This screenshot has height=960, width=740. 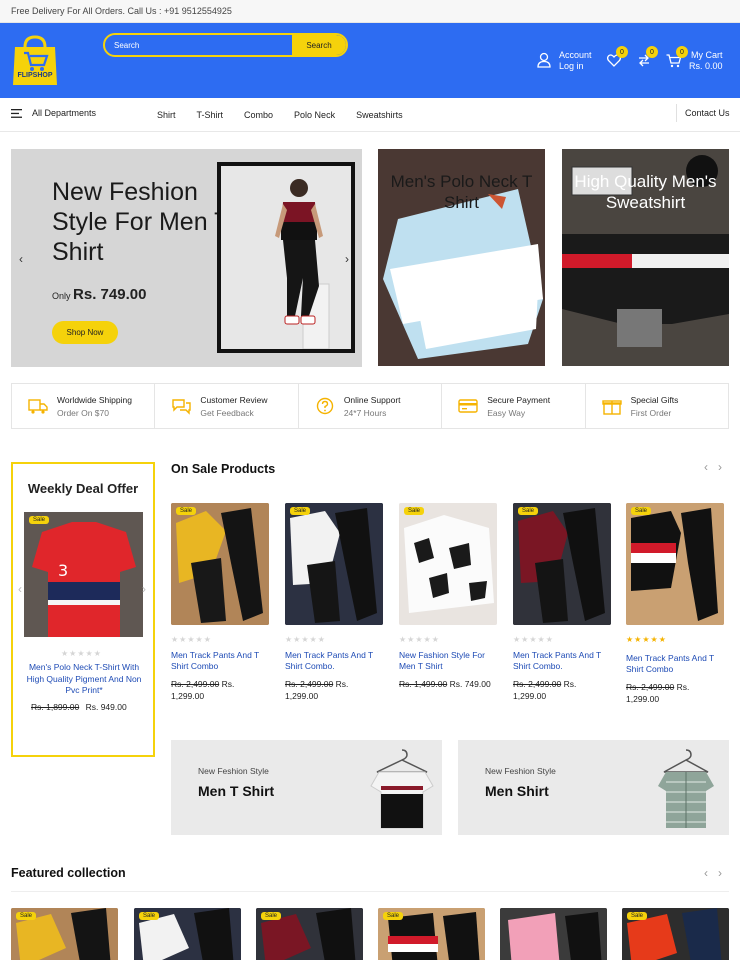 What do you see at coordinates (544, 62) in the screenshot?
I see `user-icon` at bounding box center [544, 62].